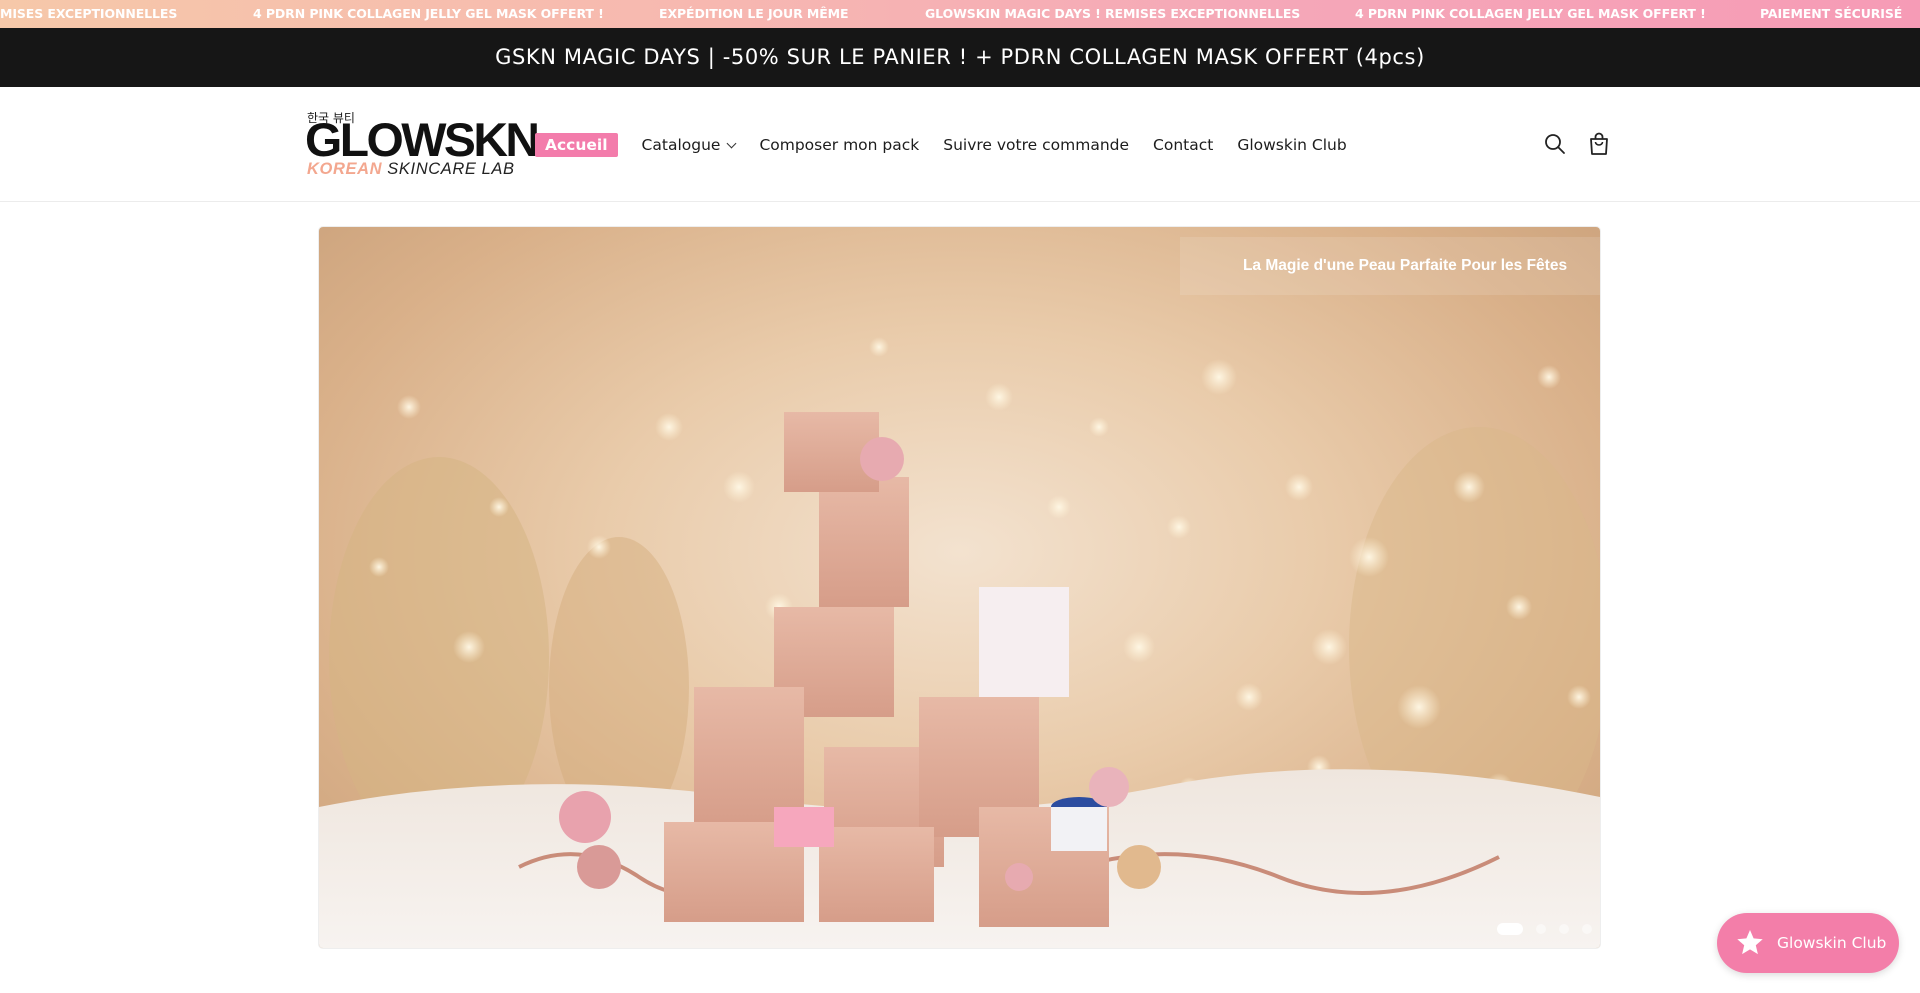 This screenshot has height=993, width=1920. I want to click on marquee-item: PAIEMENT SÉCURISÉ, so click(1831, 13).